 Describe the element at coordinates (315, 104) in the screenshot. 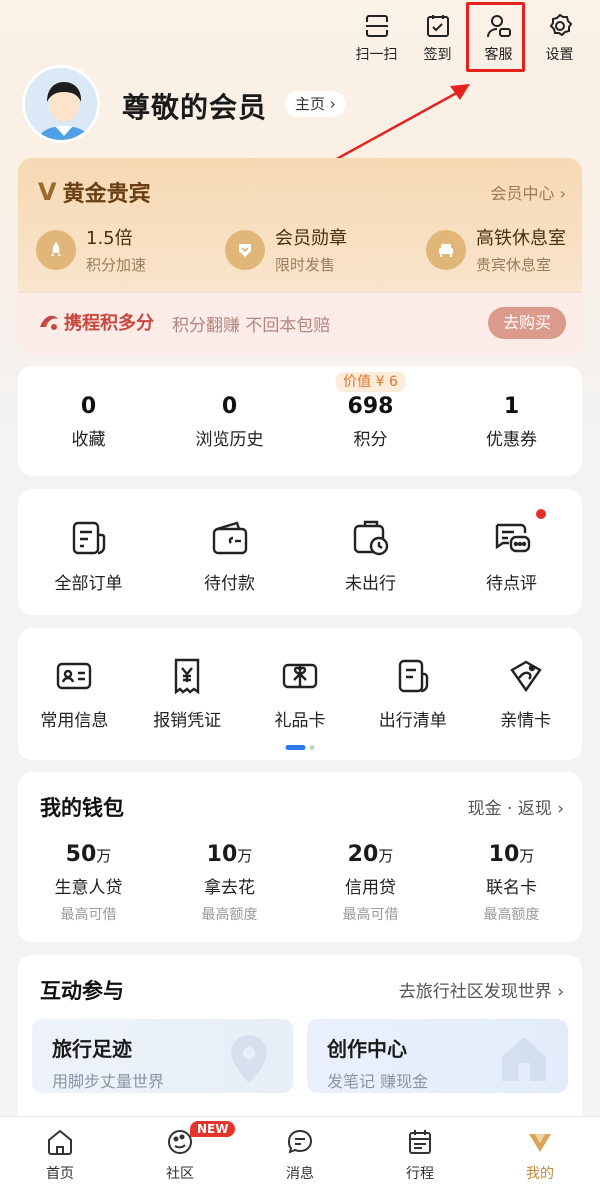

I see `homepage-button: 主页 ›` at that location.